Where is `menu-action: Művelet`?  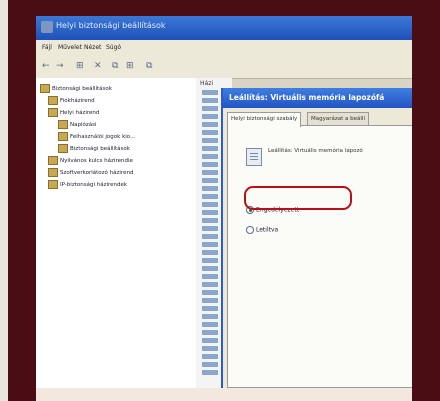 menu-action: Művelet is located at coordinates (70, 47).